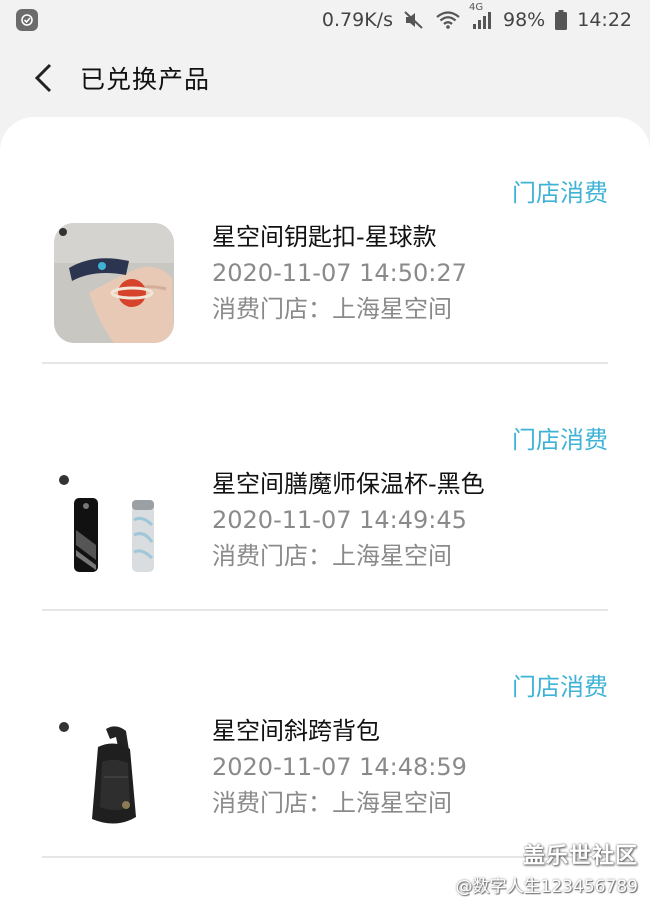 This screenshot has height=917, width=650. What do you see at coordinates (27, 20) in the screenshot?
I see `app-notification-icon` at bounding box center [27, 20].